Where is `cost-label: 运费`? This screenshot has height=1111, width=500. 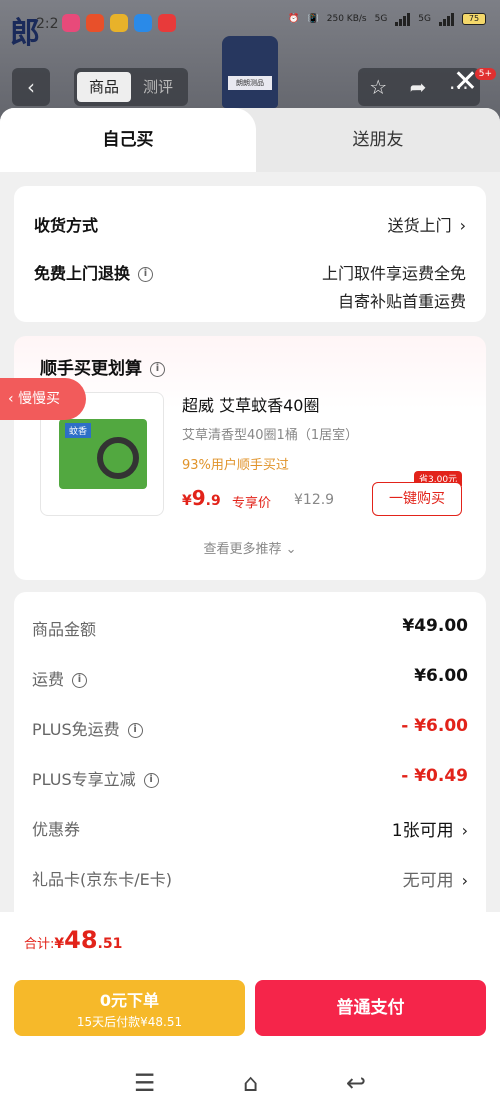
cost-label: 运费 is located at coordinates (48, 679).